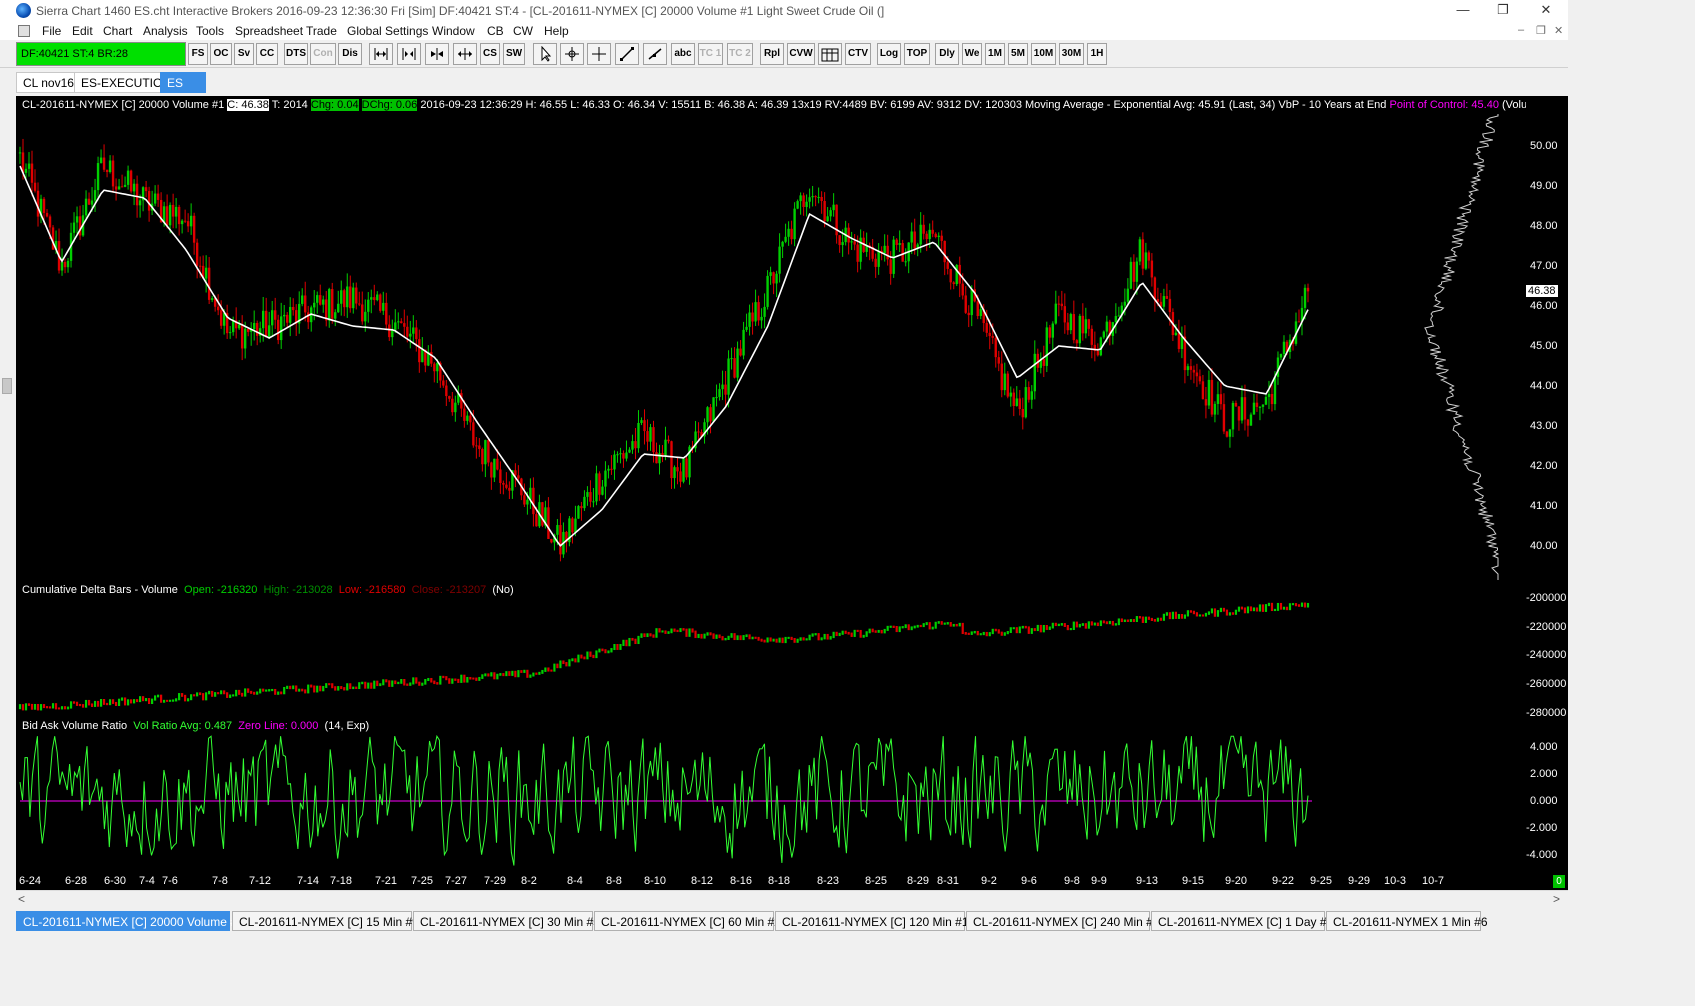 This screenshot has width=1695, height=1006. I want to click on zoom-out-icon, so click(409, 54).